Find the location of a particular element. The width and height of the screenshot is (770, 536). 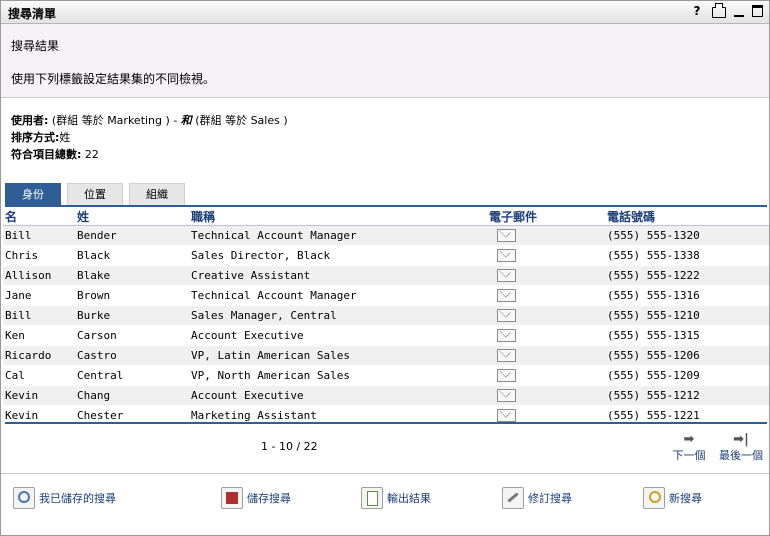

maximize-icon is located at coordinates (757, 11).